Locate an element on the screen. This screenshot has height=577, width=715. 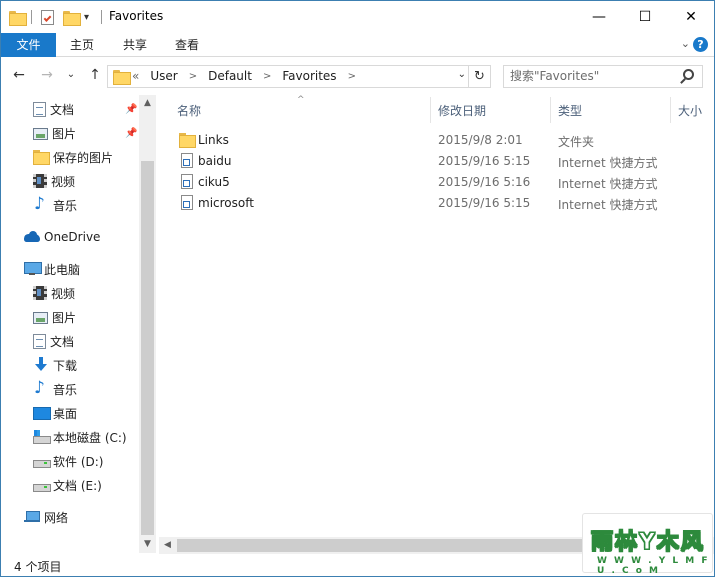
sidebar-item-network: 网络 is located at coordinates (81, 517).